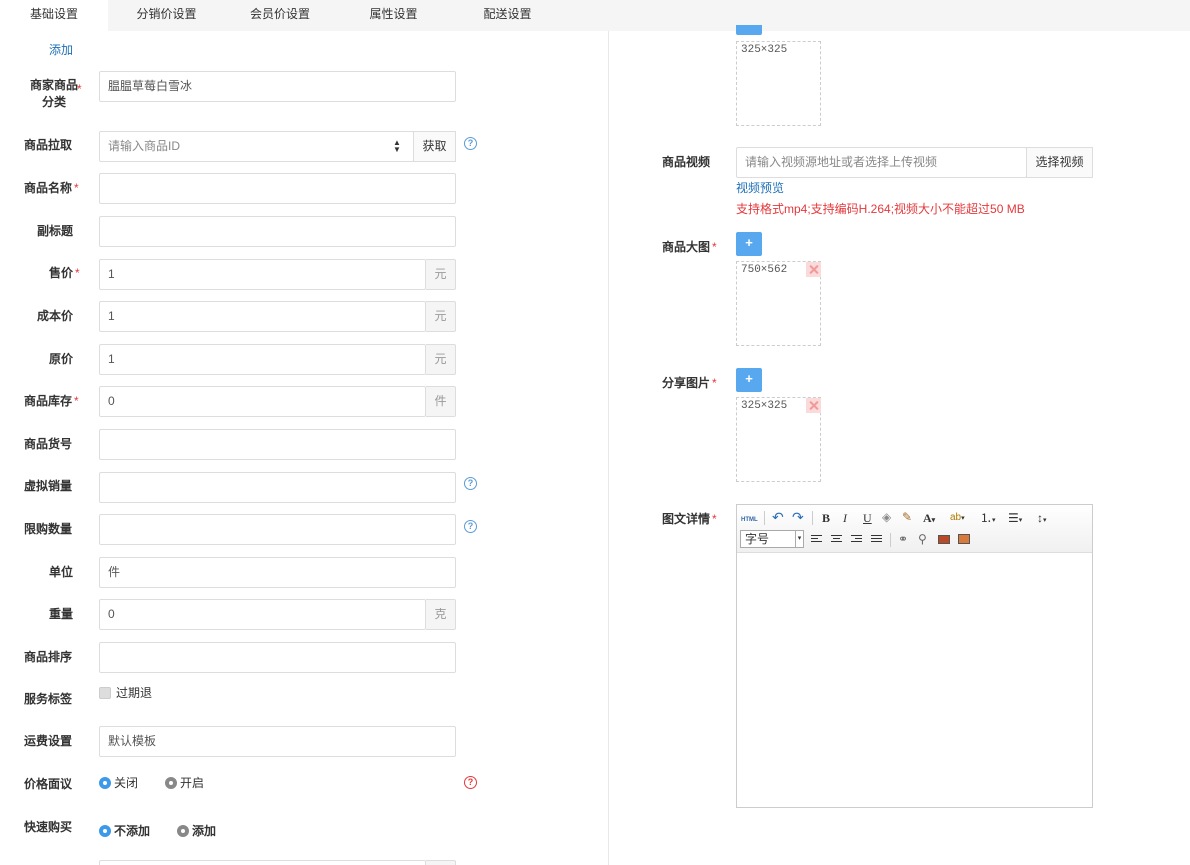  What do you see at coordinates (256, 146) in the screenshot?
I see `product-id-input: 请输入商品ID` at bounding box center [256, 146].